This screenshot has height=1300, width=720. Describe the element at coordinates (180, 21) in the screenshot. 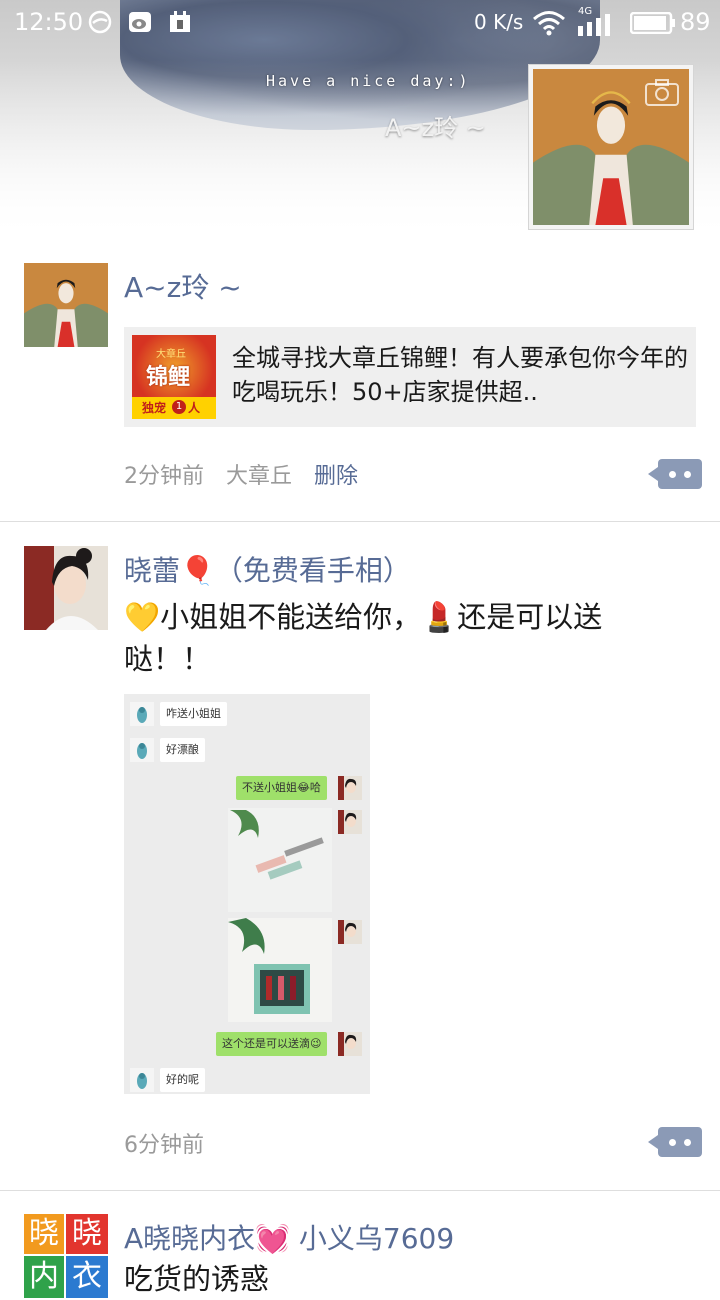

I see `calendar-icon` at that location.